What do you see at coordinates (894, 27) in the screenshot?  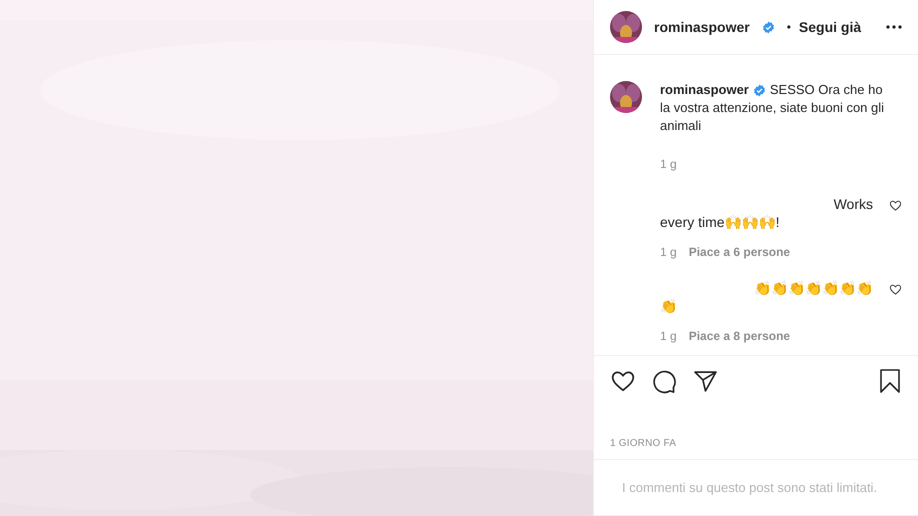 I see `more-options-icon` at bounding box center [894, 27].